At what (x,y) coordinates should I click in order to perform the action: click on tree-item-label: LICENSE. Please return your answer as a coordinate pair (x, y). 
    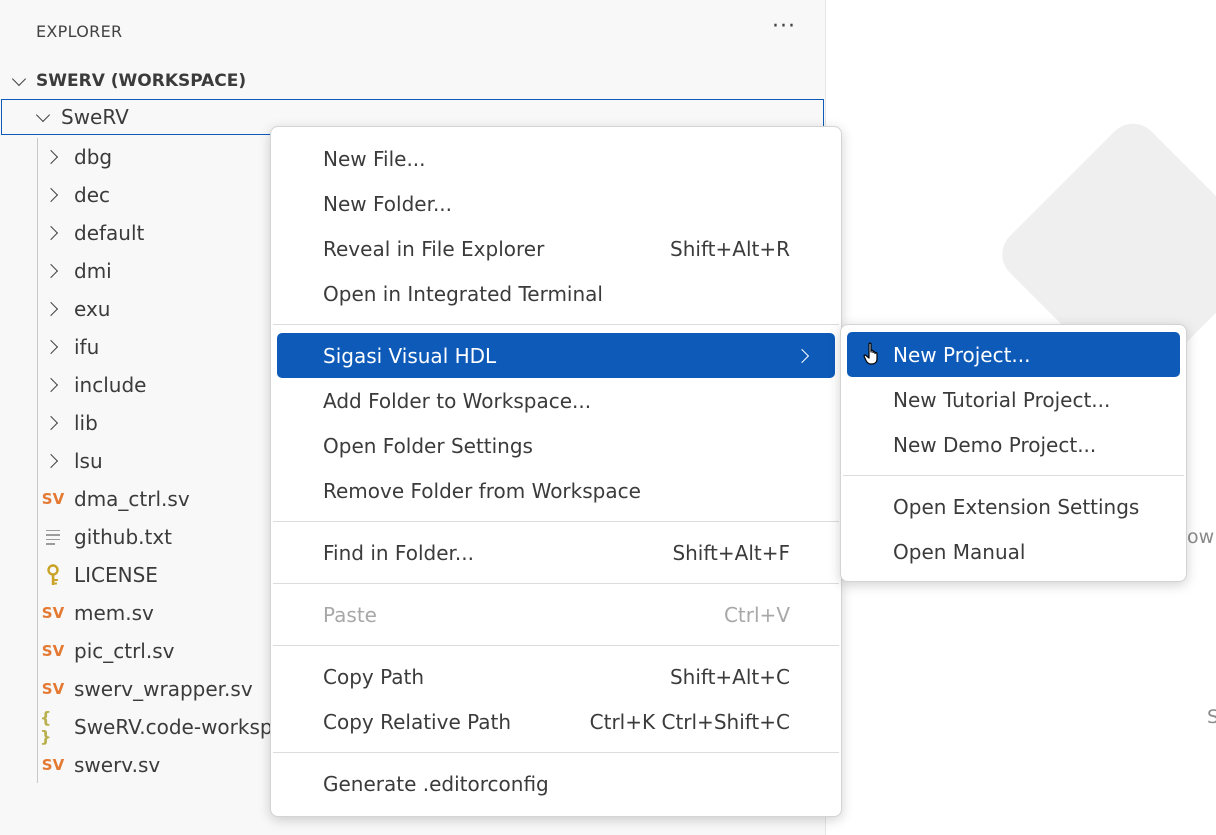
    Looking at the image, I should click on (116, 575).